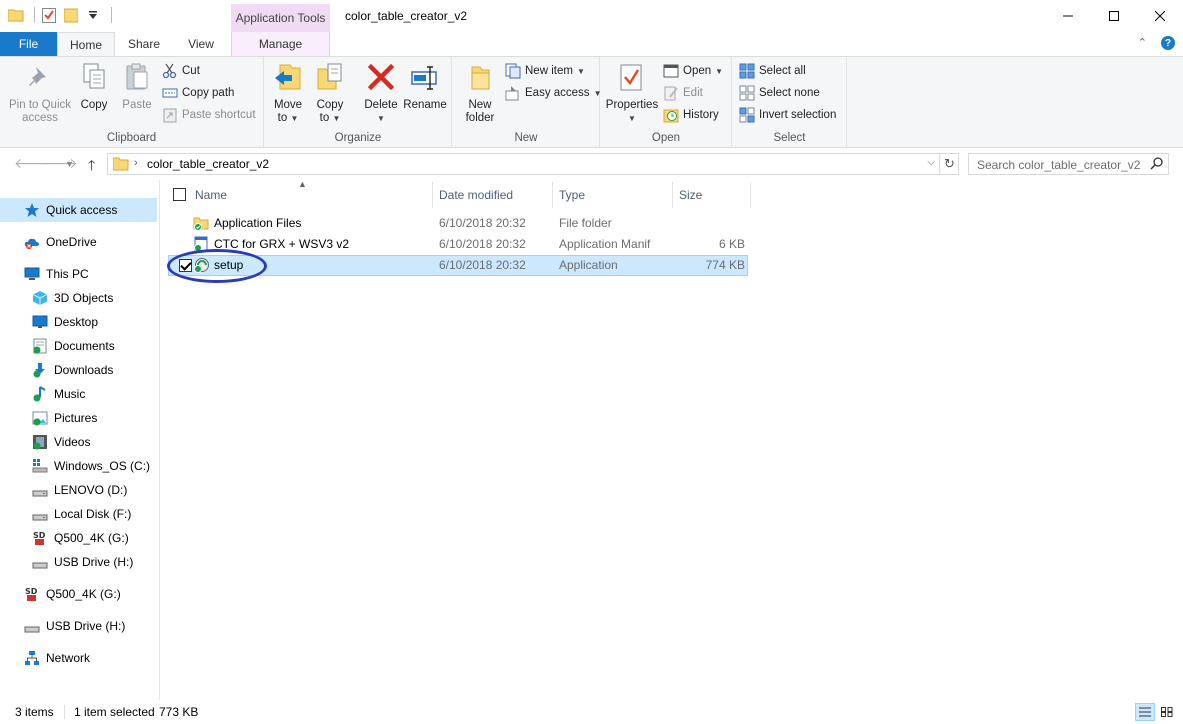 Image resolution: width=1183 pixels, height=724 pixels. I want to click on nav-lenovo-drive: LENOVO (D:), so click(79, 490).